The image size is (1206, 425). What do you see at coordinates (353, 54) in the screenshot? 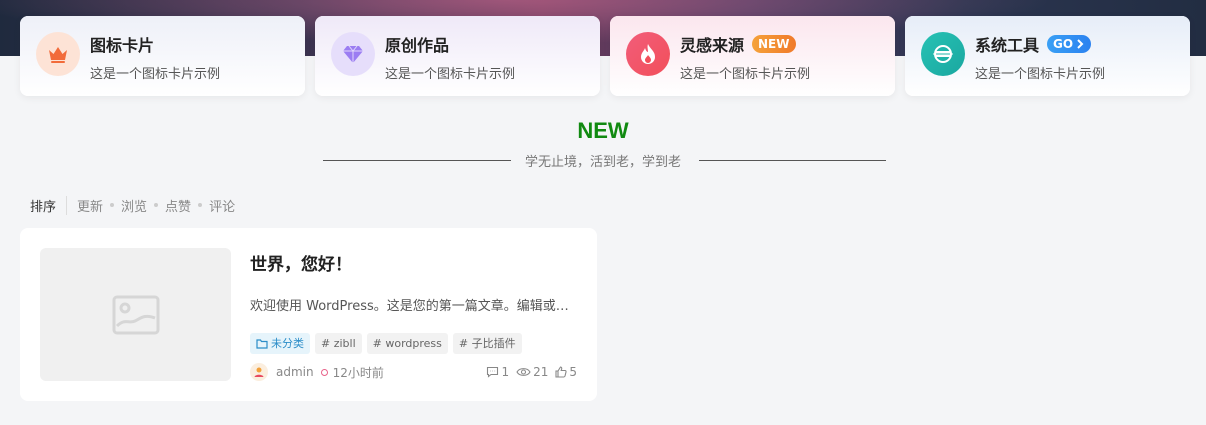
I see `diamond-icon` at bounding box center [353, 54].